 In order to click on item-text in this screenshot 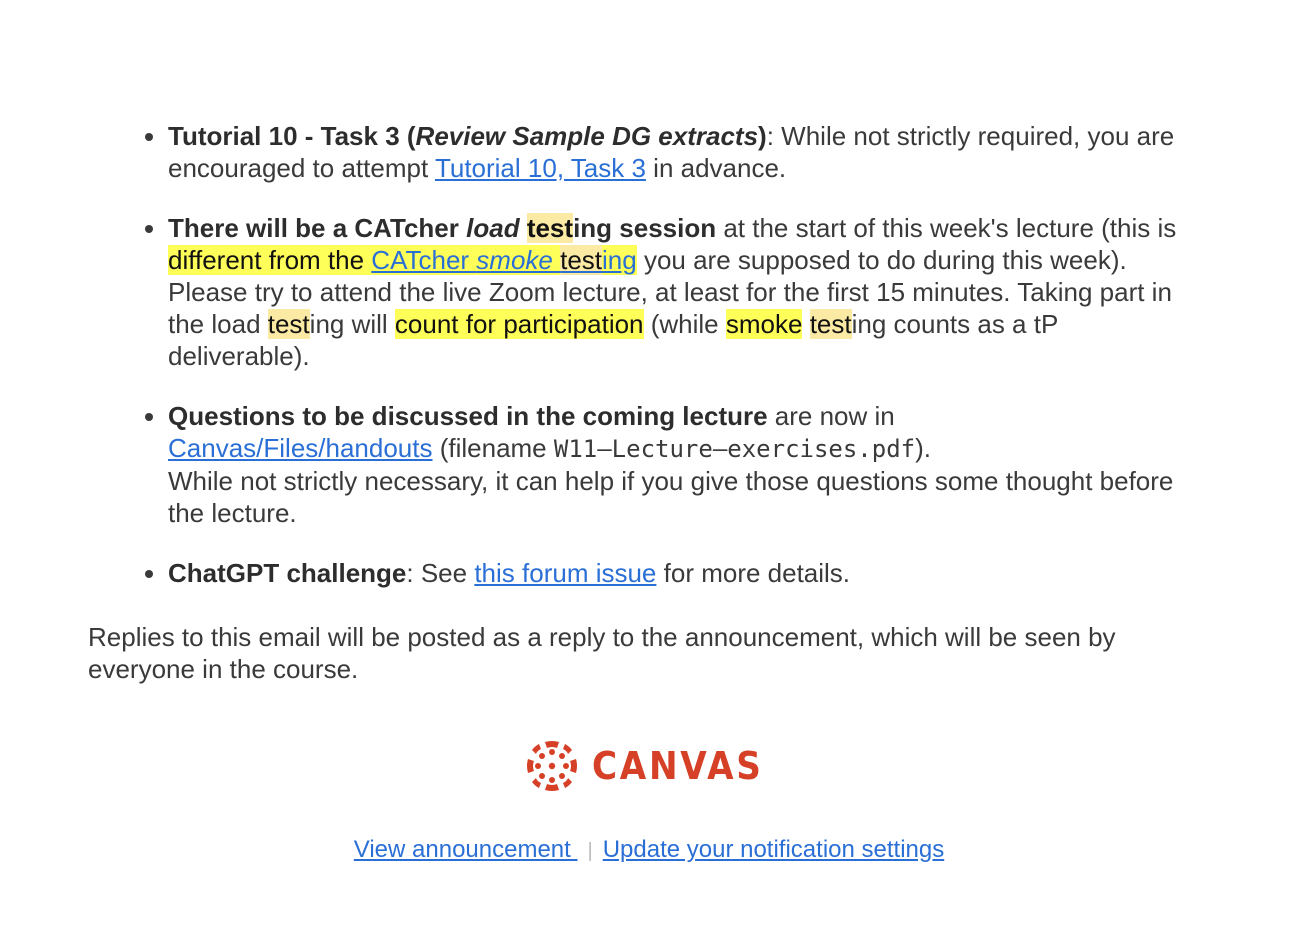, I will do `click(805, 324)`.